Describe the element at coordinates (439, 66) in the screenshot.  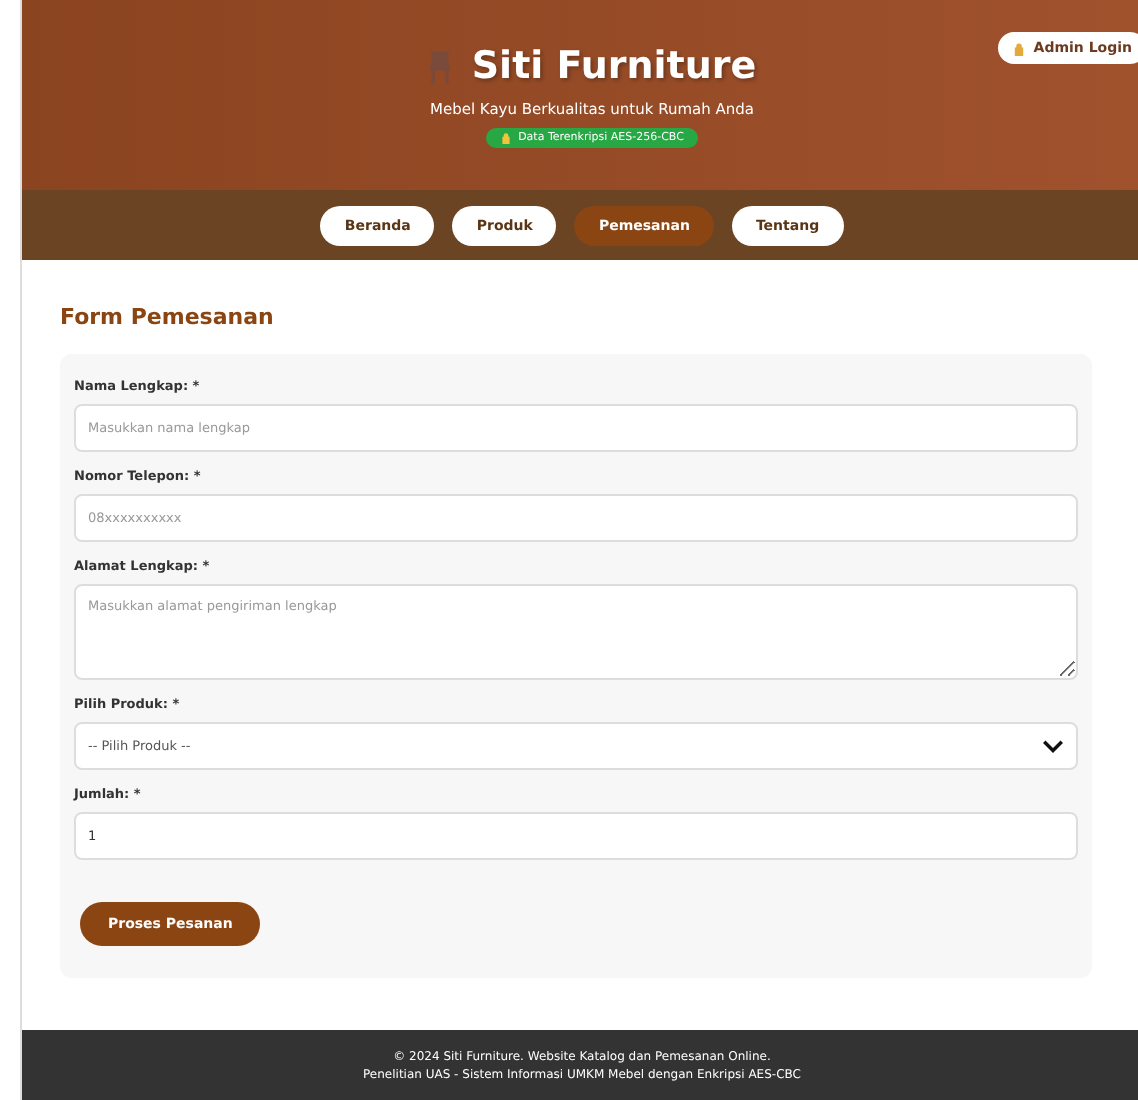
I see `chair-icon` at that location.